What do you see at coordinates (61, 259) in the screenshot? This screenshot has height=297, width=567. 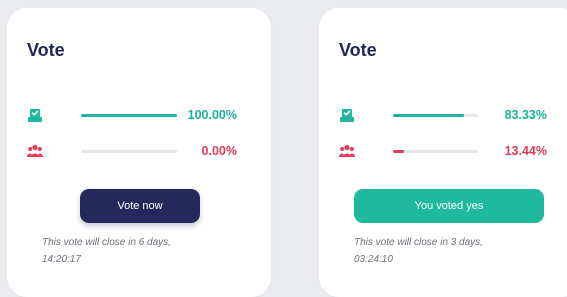 I see `close-countdown-time: 14:20:17` at bounding box center [61, 259].